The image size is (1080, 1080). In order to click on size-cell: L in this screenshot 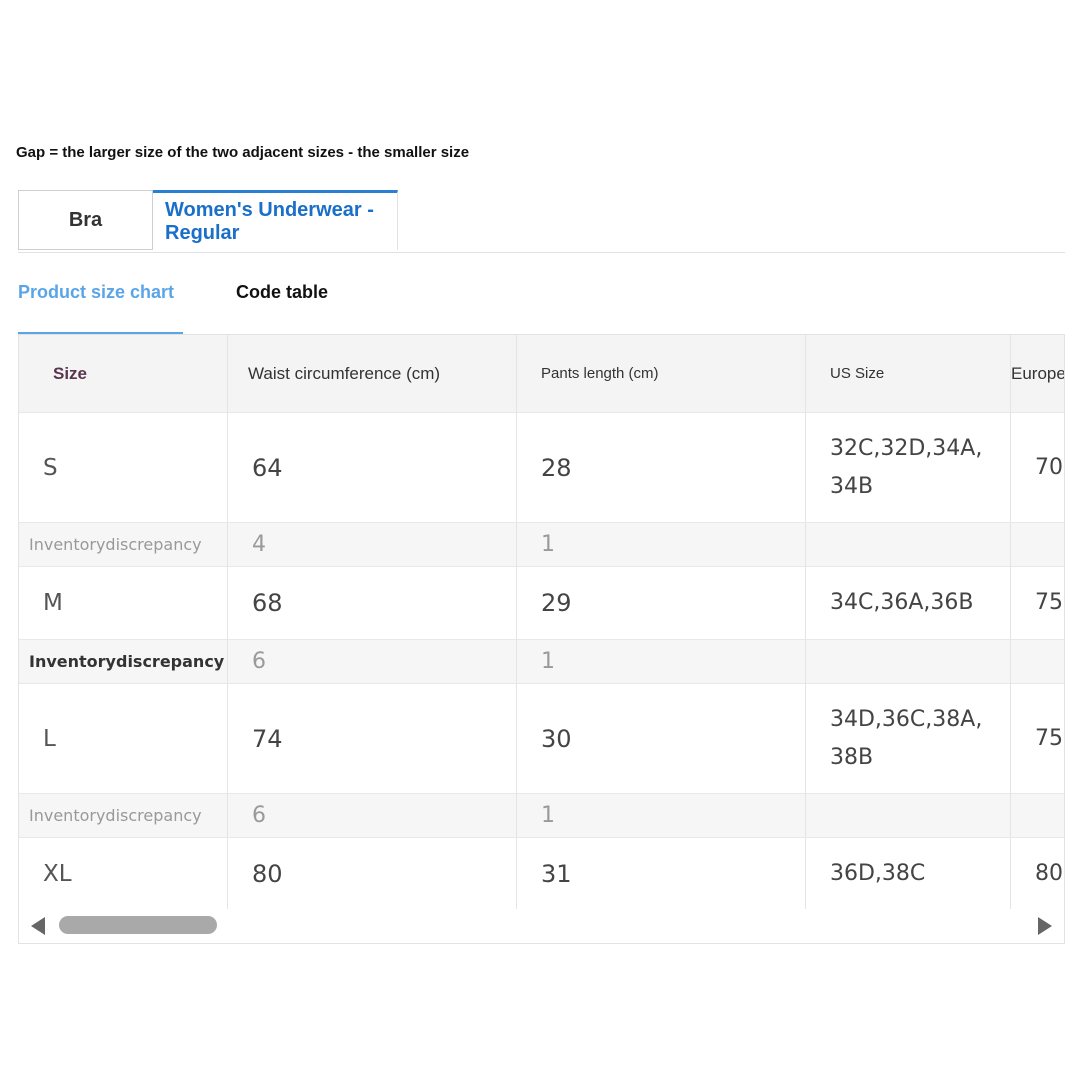, I will do `click(123, 739)`.